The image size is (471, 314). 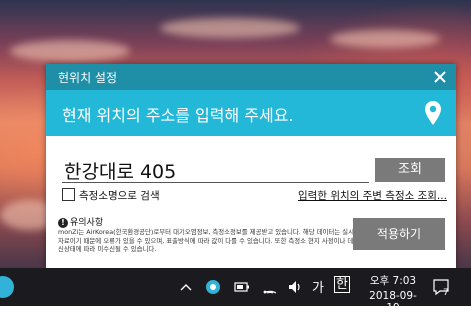 I want to click on address-input, so click(x=215, y=170).